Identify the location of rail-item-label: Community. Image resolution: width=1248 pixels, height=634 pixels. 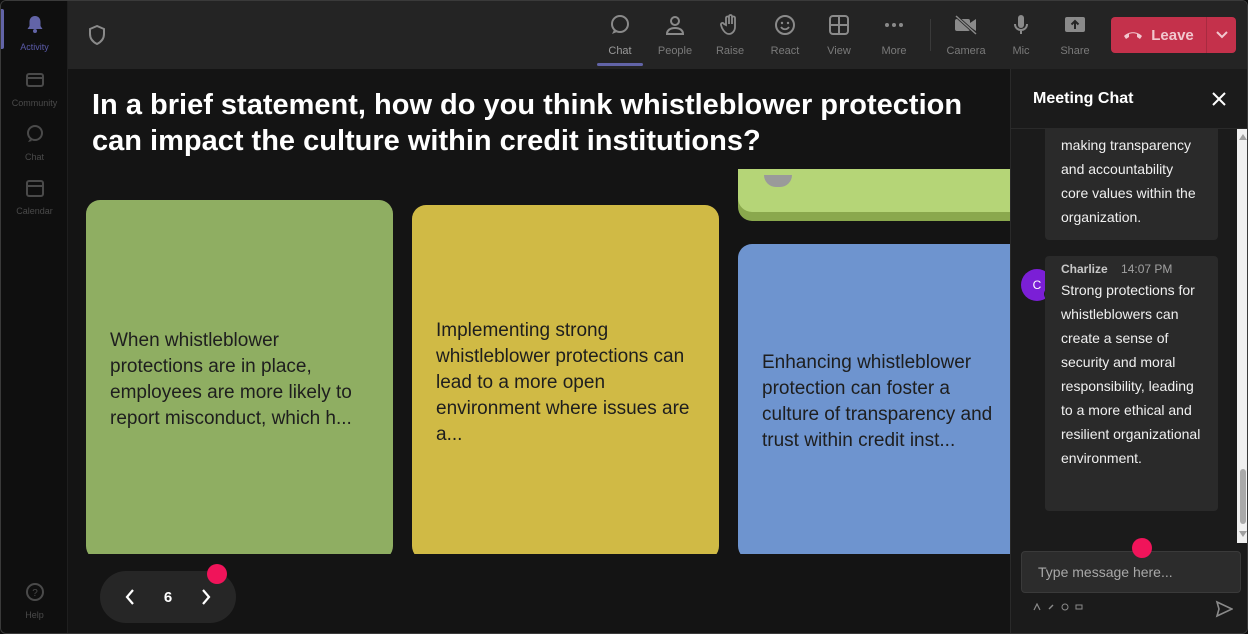
(34, 103).